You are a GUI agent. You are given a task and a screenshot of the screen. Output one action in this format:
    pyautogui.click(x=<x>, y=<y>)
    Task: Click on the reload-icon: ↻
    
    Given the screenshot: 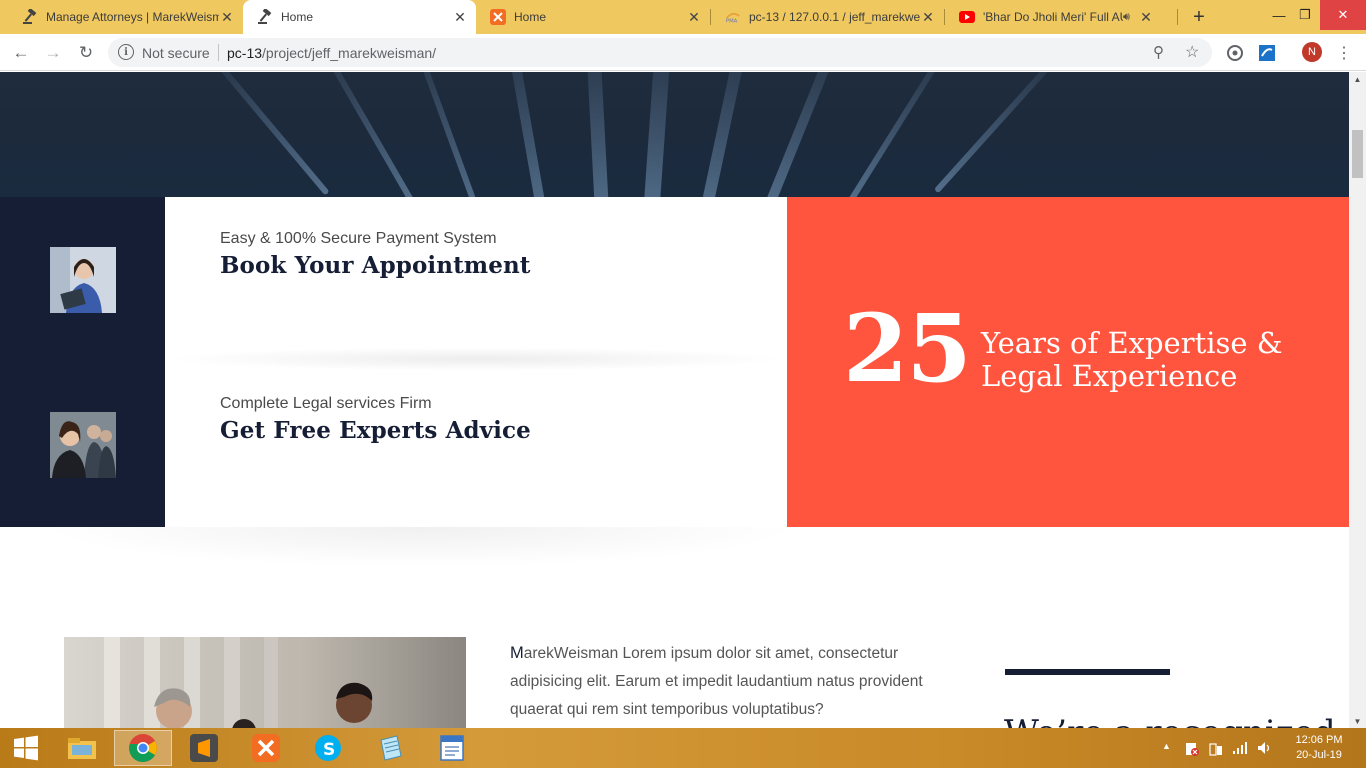 What is the action you would take?
    pyautogui.click(x=86, y=53)
    